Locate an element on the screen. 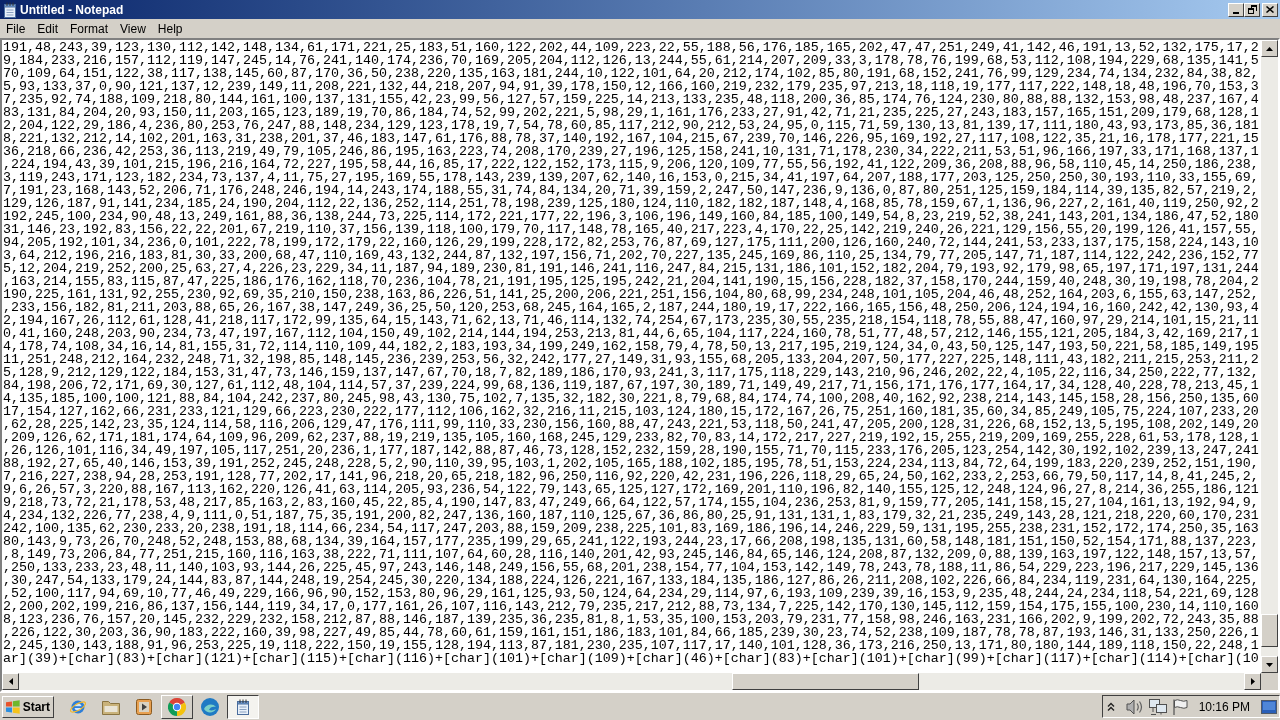  text-line: 2,204,122,29,186,4,236,80,253,76,247,88,148,234,129,123,178,19,7,54,78,60,85,117,212,90,212,53,24,95,0,115,71,59,130,13,81,139,17,111,180,43,93,173,85,36,181 is located at coordinates (631, 125).